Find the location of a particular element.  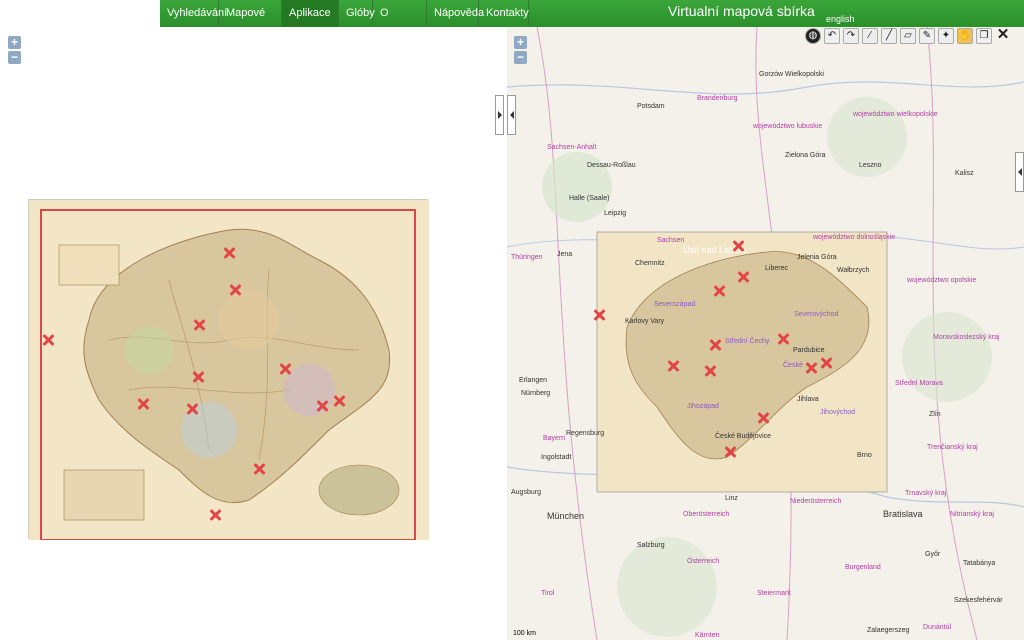

nav-item-mapove-sady: Mapové sady is located at coordinates (250, 23).